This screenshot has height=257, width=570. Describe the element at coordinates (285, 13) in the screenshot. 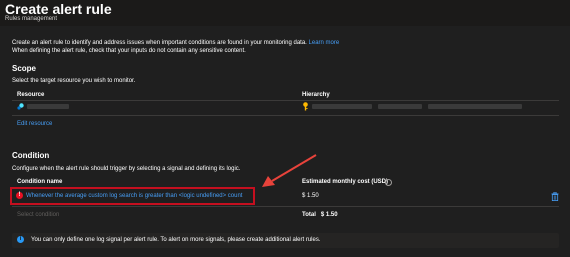

I see `page-header: Create alert rule Rules management` at that location.